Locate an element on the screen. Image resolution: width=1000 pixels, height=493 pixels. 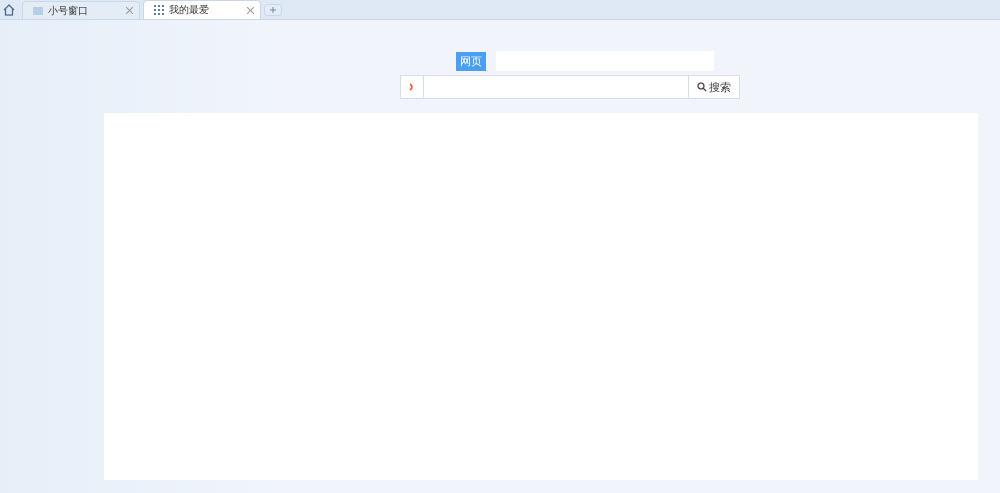
browser-tab: 我的最爱 is located at coordinates (202, 9).